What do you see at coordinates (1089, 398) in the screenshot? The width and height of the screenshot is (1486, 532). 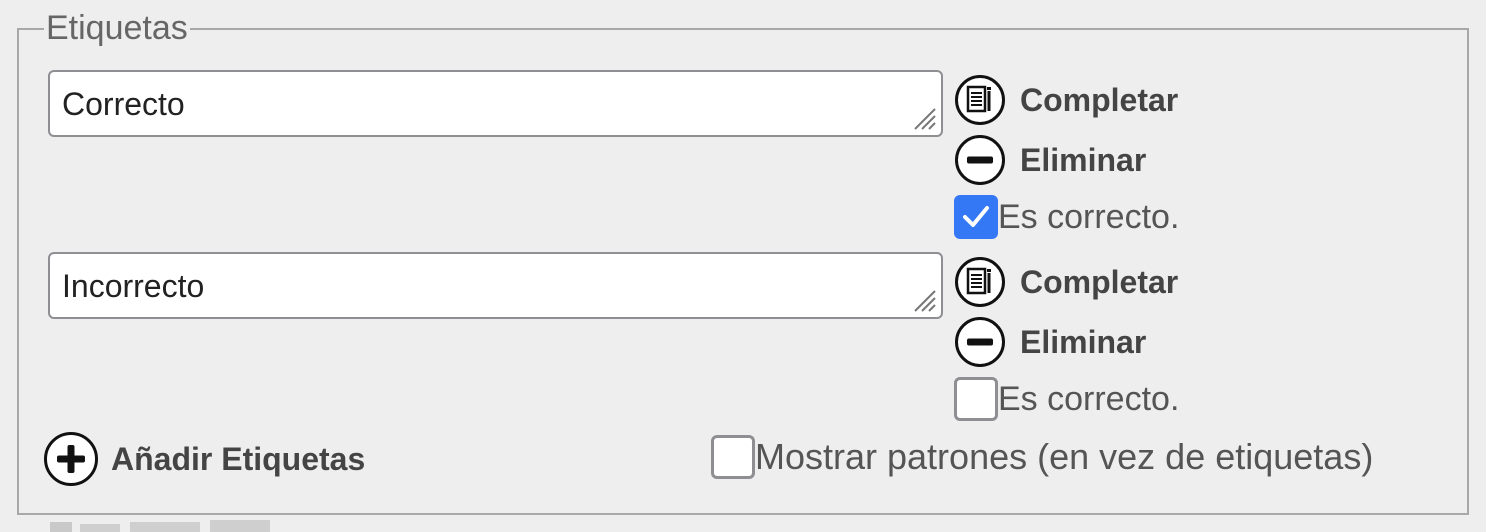 I see `correct-label-2: Es correcto.` at bounding box center [1089, 398].